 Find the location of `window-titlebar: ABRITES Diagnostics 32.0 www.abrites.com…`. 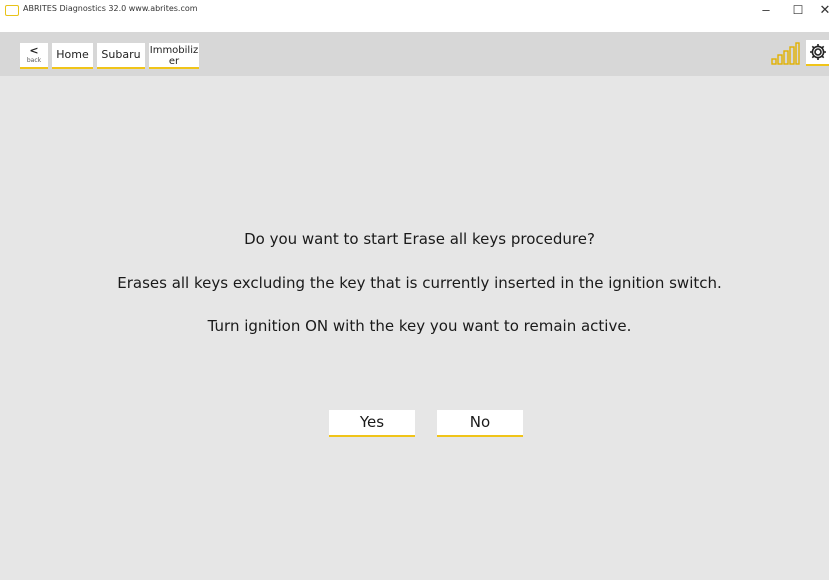

window-titlebar: ABRITES Diagnostics 32.0 www.abrites.com… is located at coordinates (414, 16).